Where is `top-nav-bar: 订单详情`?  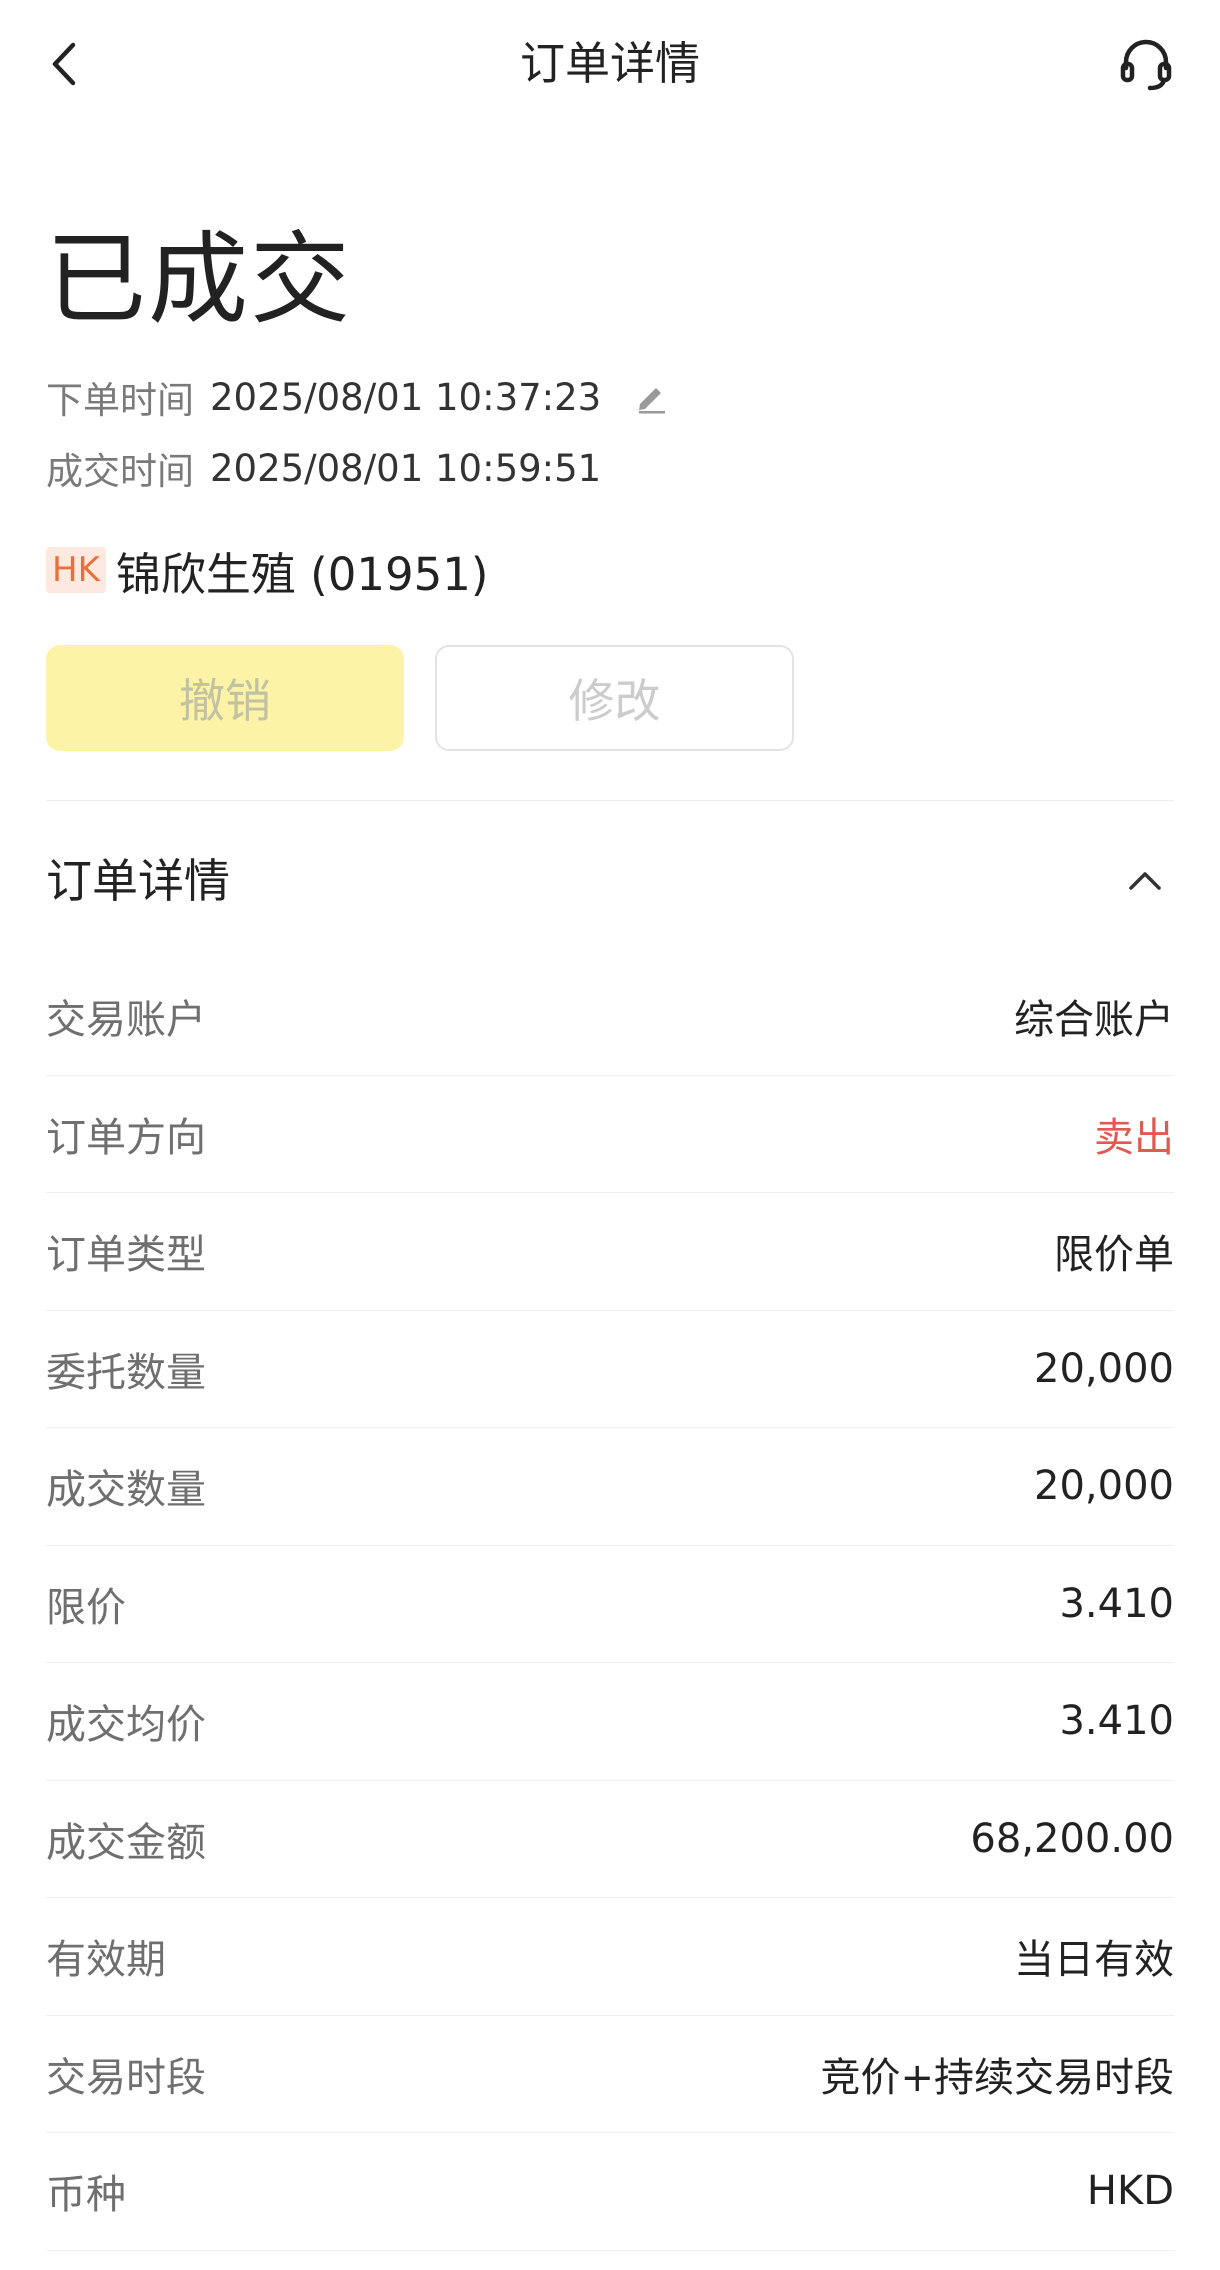 top-nav-bar: 订单详情 is located at coordinates (610, 65).